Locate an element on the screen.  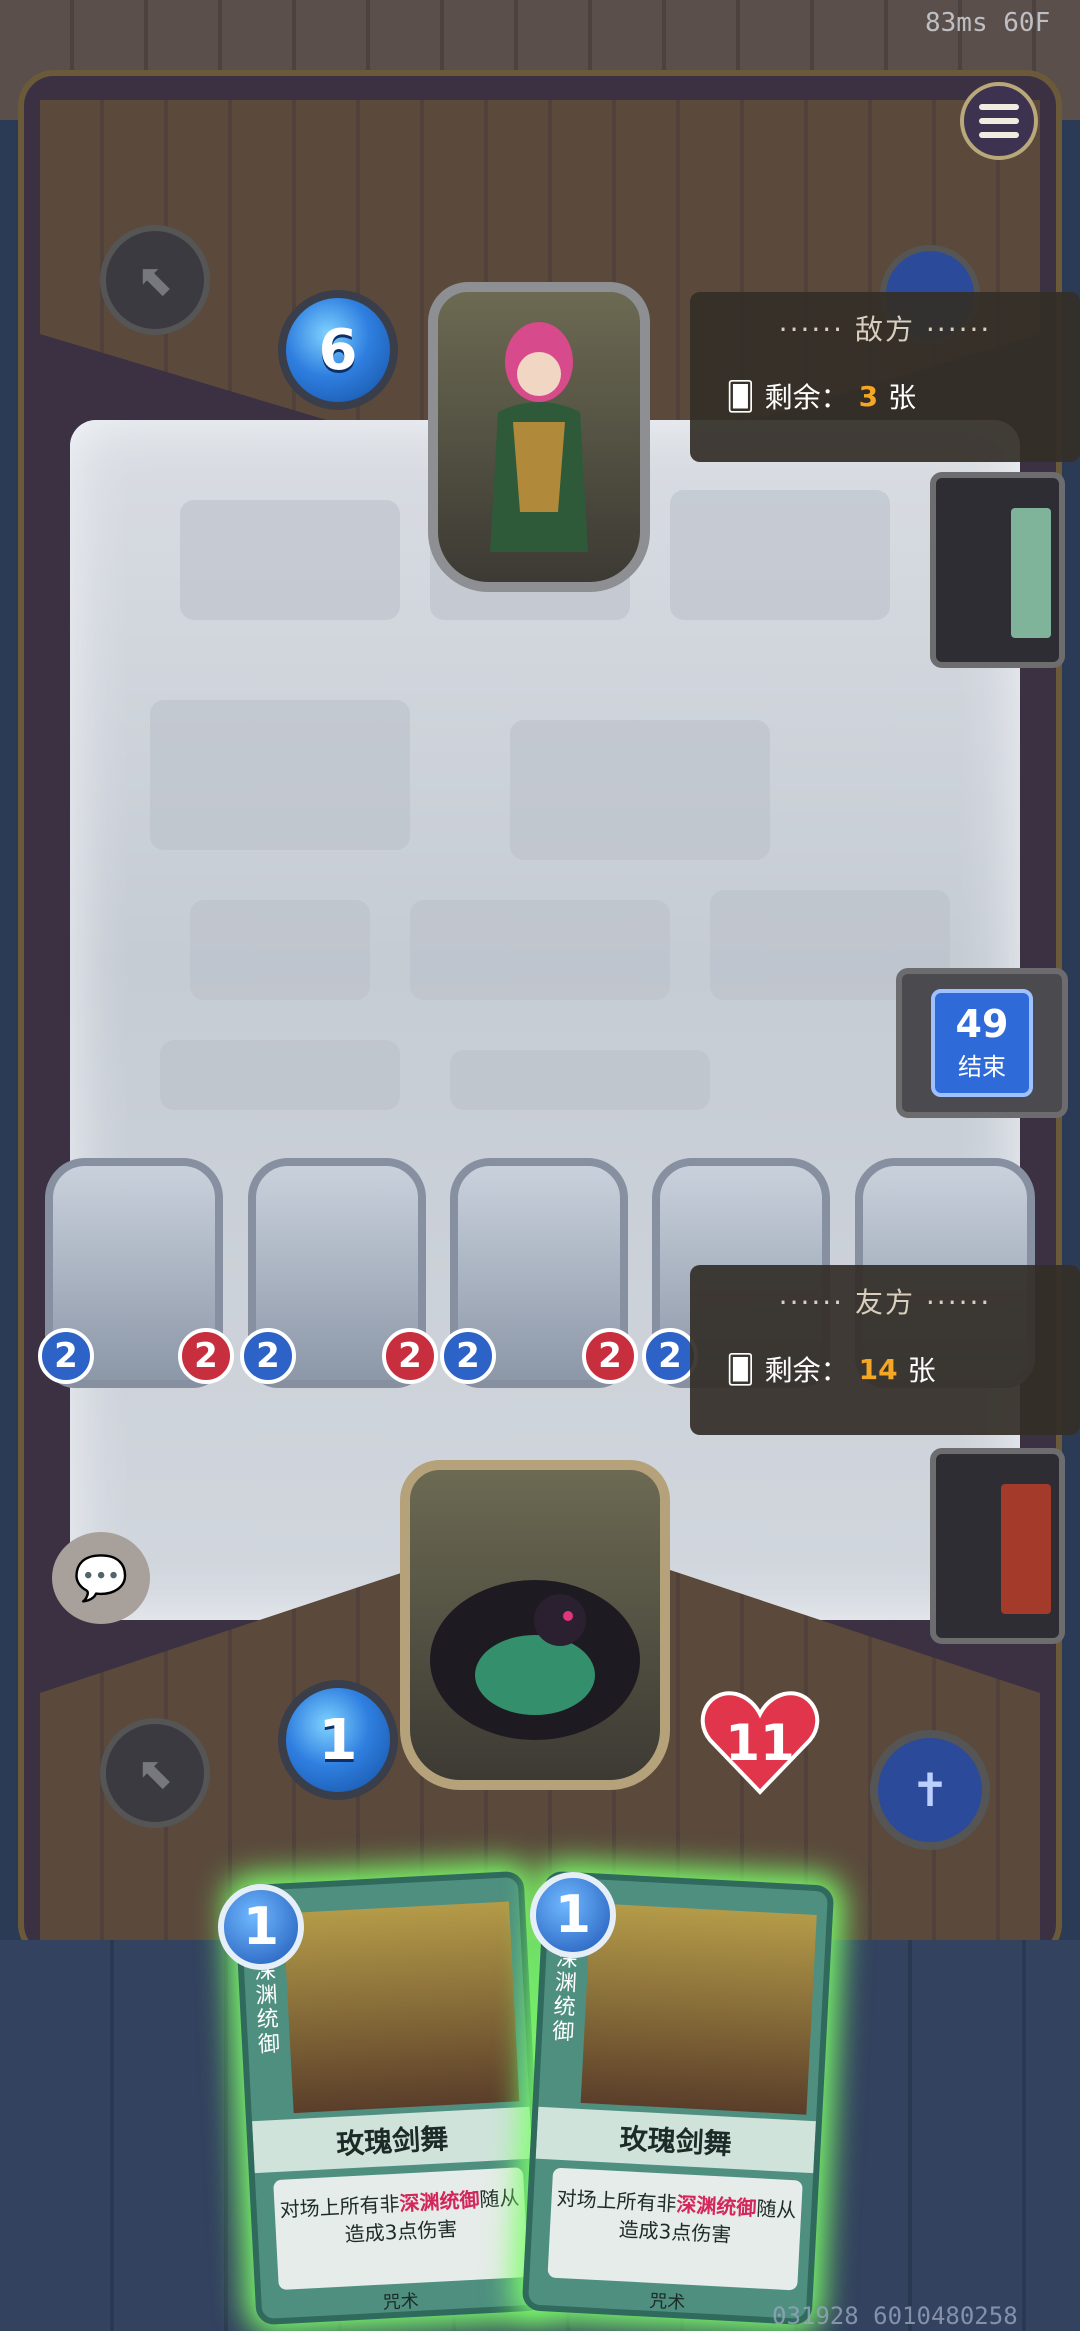
chat-button: 💬 is located at coordinates (101, 1578).